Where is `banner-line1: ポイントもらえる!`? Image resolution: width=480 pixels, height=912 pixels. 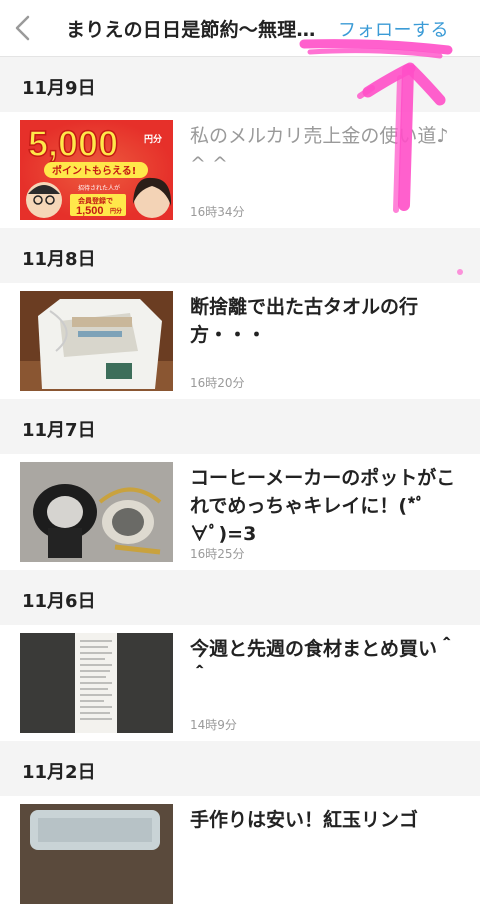 banner-line1: ポイントもらえる! is located at coordinates (94, 170).